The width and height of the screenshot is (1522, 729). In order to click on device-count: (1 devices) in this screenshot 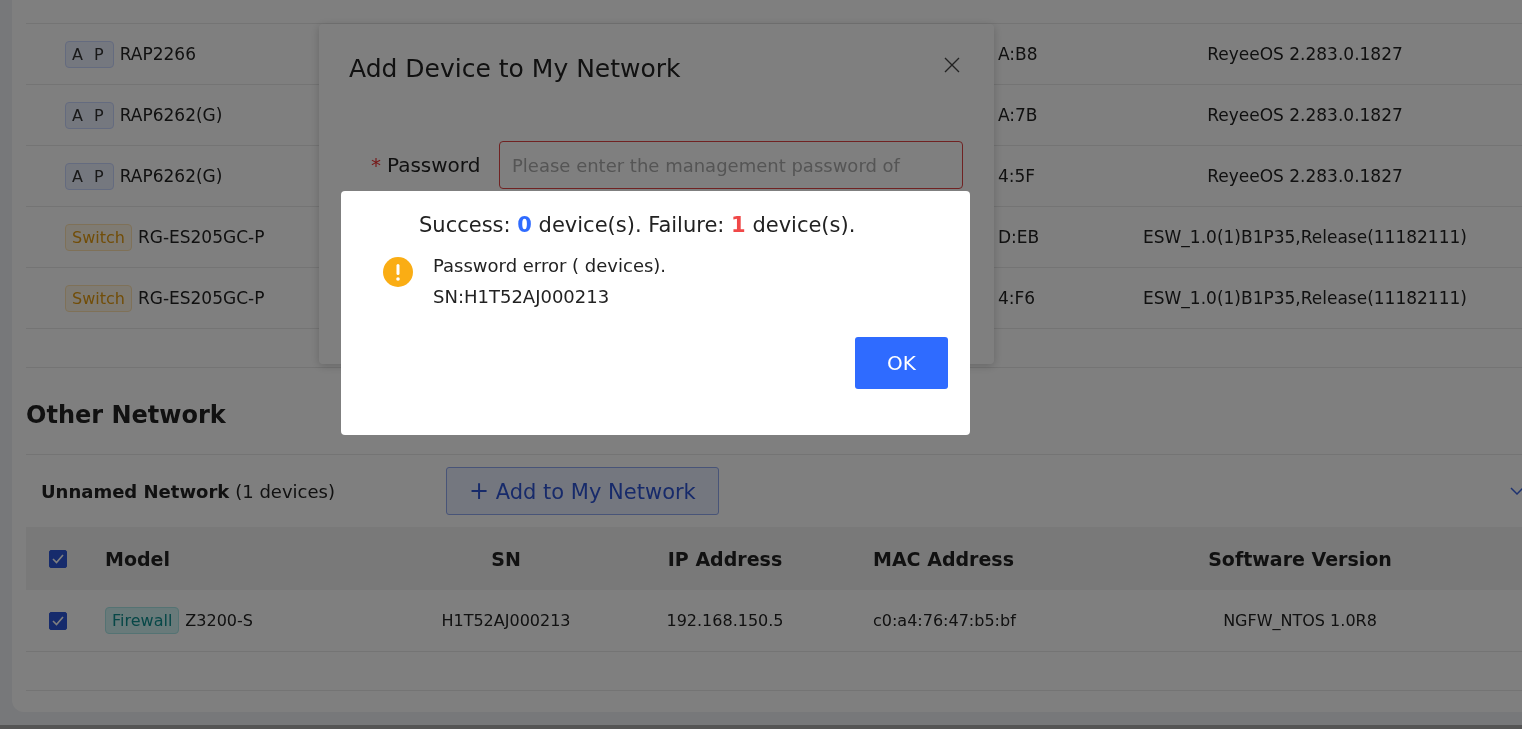, I will do `click(285, 491)`.